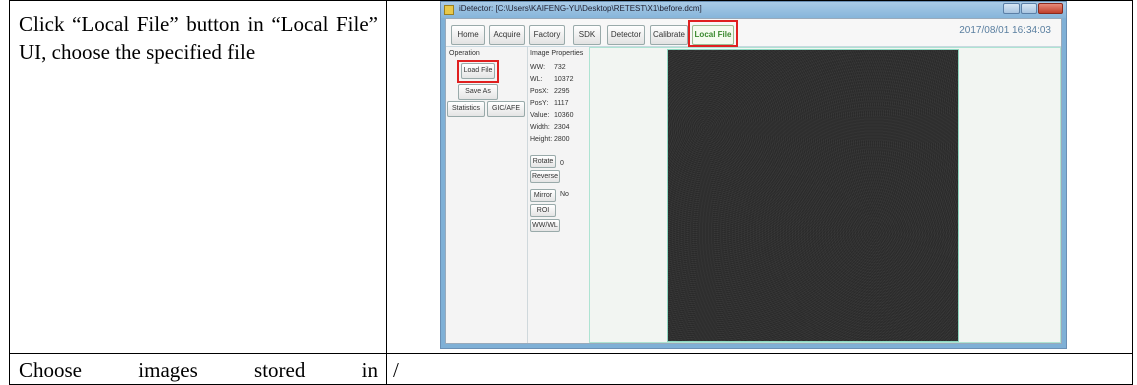 The width and height of the screenshot is (1137, 385). I want to click on prop-ww: WW: 732, so click(548, 67).